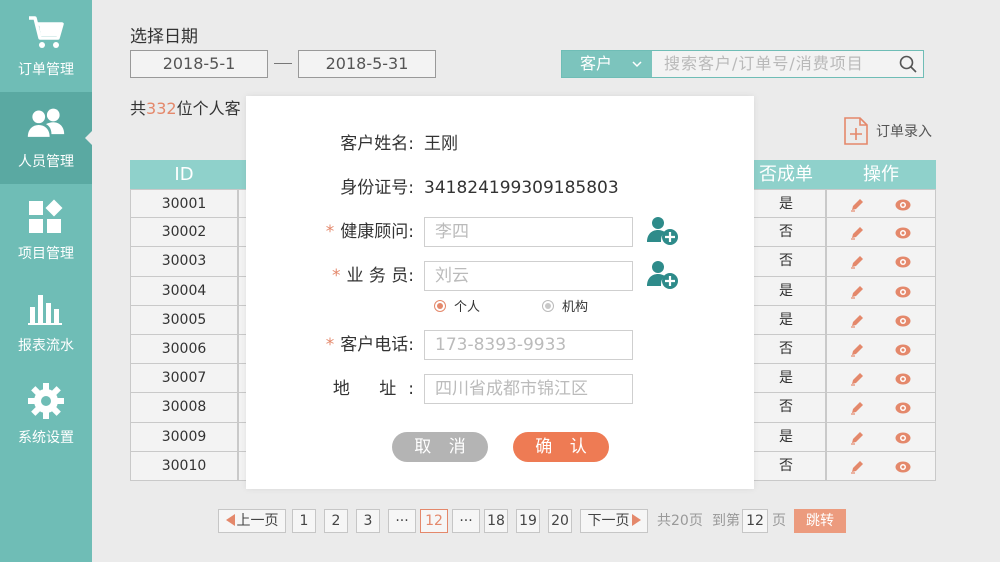  I want to click on next-label: 下一页, so click(608, 521).